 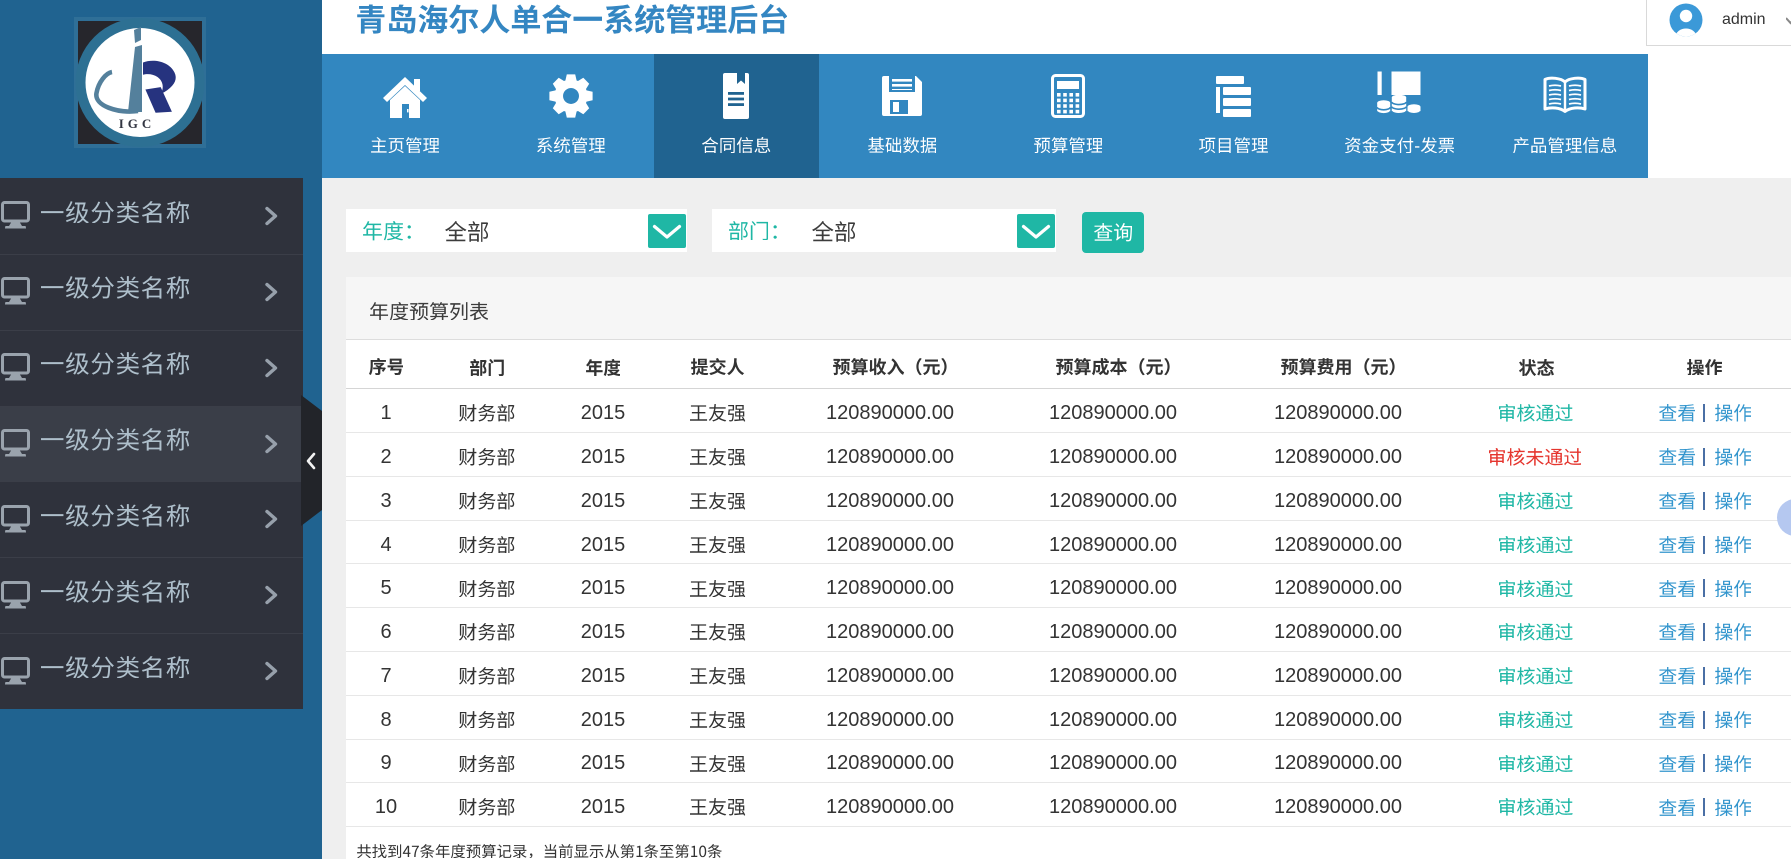 What do you see at coordinates (137, 123) in the screenshot?
I see `svg-text: IGC` at bounding box center [137, 123].